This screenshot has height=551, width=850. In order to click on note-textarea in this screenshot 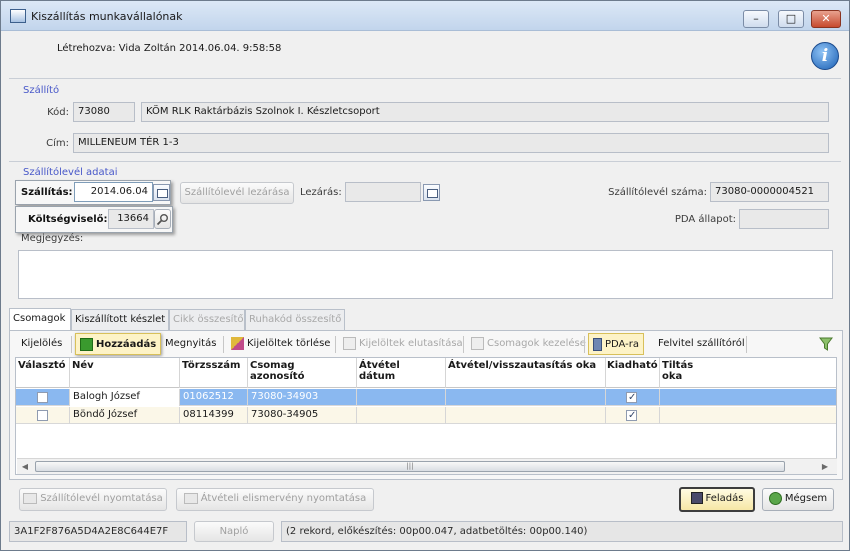, I will do `click(425, 274)`.